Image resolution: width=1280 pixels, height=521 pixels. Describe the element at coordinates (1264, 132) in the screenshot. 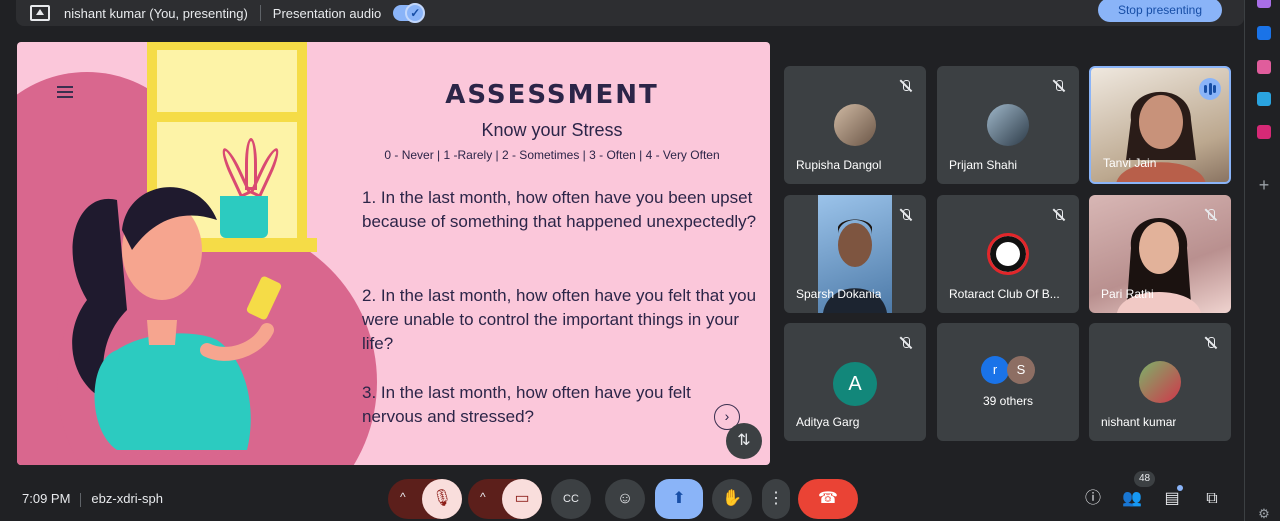

I see `instagram-icon` at that location.